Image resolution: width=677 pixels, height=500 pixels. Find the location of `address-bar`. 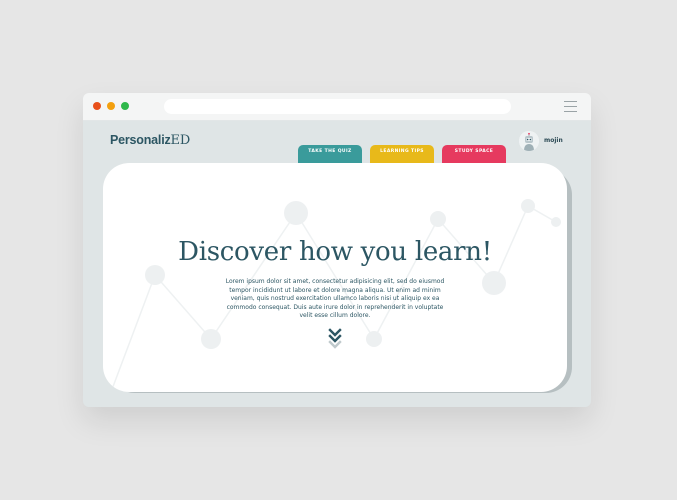

address-bar is located at coordinates (337, 106).